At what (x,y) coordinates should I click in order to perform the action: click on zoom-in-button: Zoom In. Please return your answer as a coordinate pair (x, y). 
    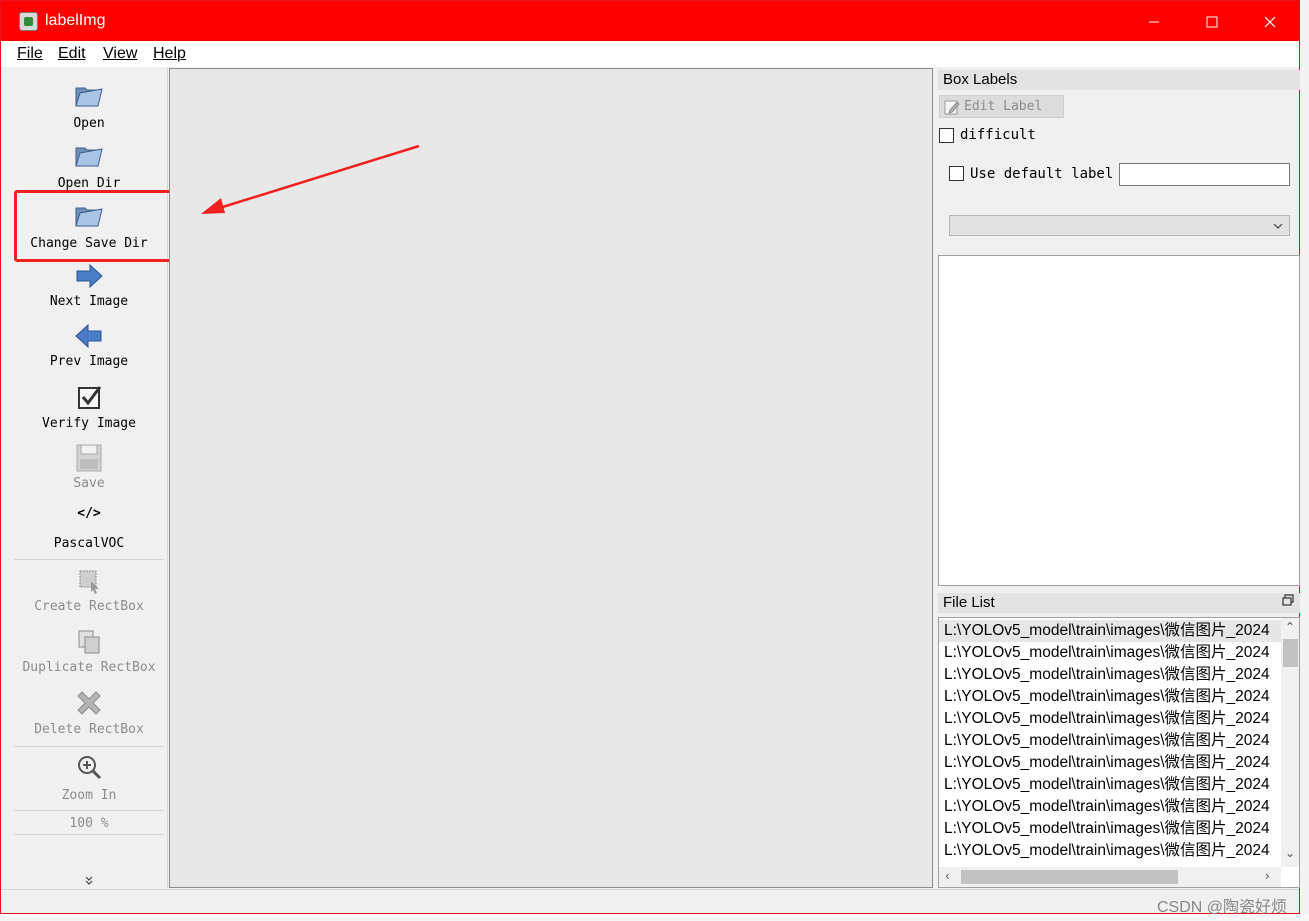
    Looking at the image, I should click on (89, 778).